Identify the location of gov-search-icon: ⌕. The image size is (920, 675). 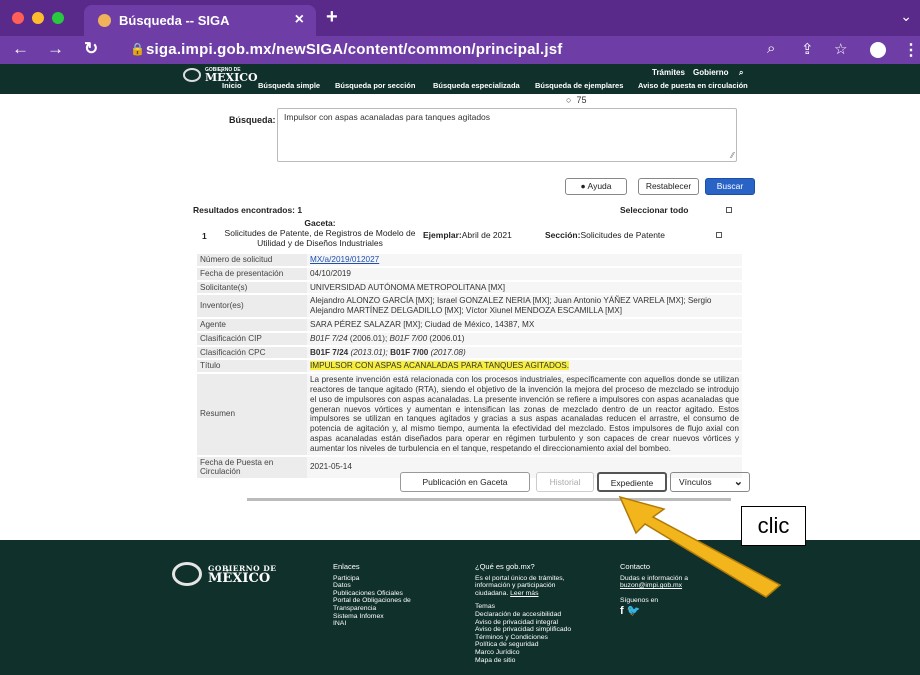
(741, 73).